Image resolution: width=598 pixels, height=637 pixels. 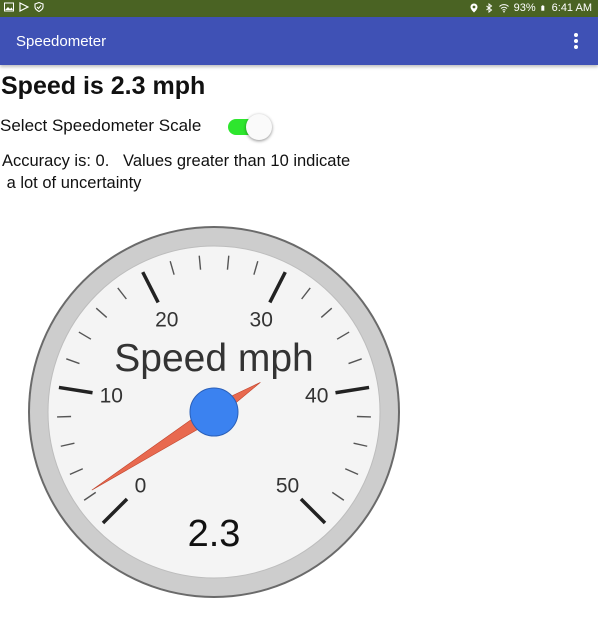 I want to click on accuracy-line-2: a lot of uncertainty, so click(x=72, y=183).